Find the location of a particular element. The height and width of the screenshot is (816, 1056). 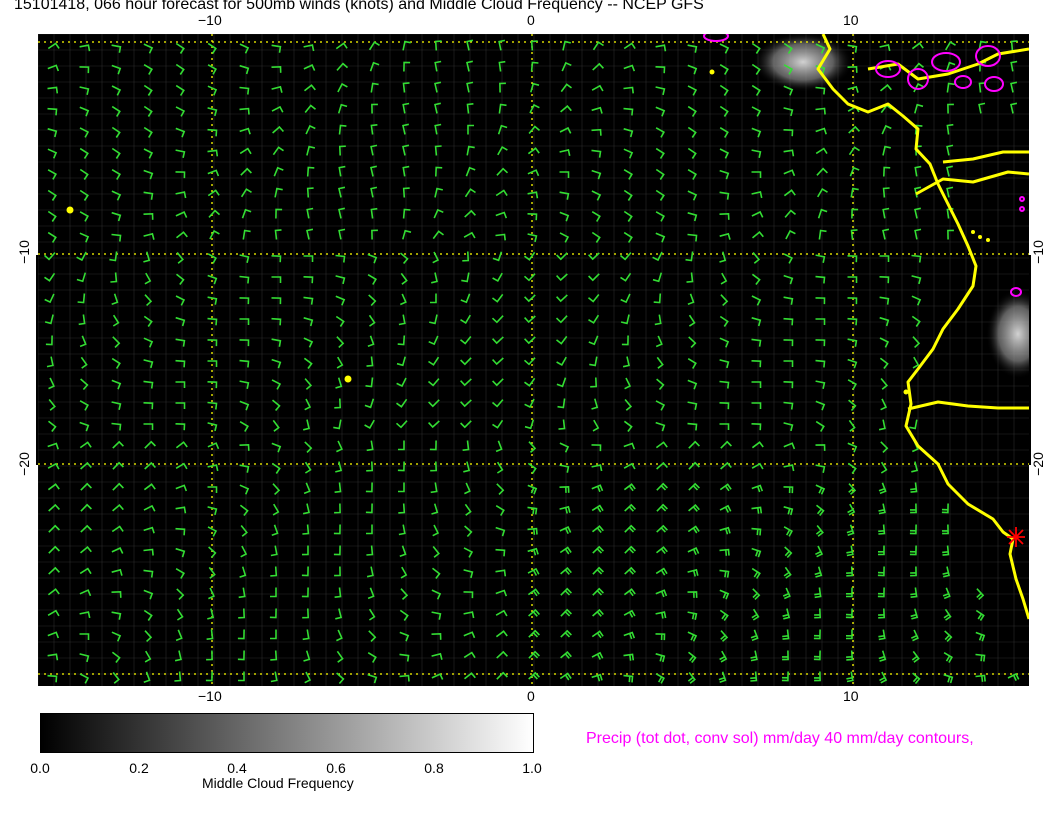

right-tick-neg10: −10 is located at coordinates (1037, 252).